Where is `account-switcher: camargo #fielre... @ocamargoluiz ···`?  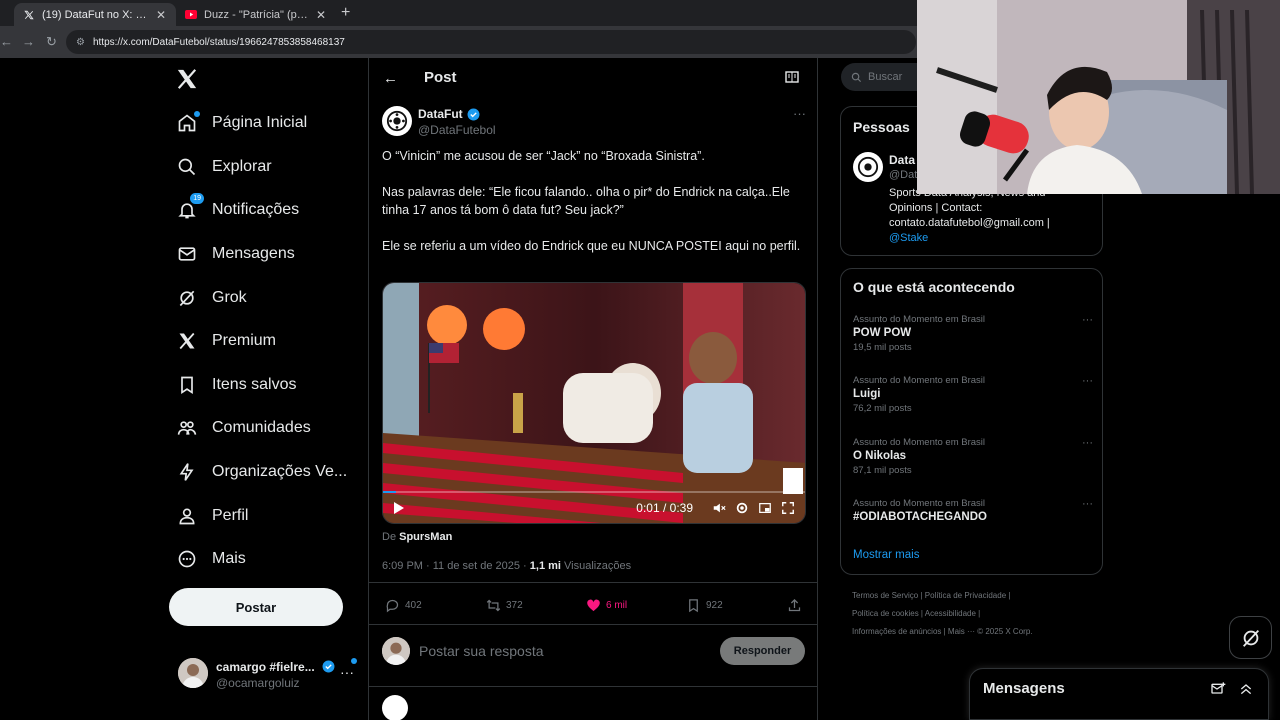
account-switcher: camargo #fielre... @ocamargoluiz ··· is located at coordinates (268, 676).